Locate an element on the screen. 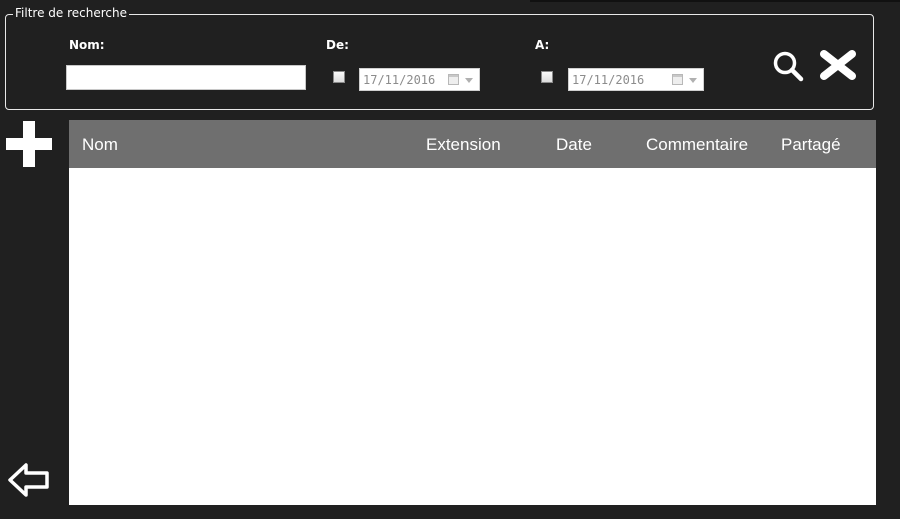  from-date-picker: 17/11/2016 is located at coordinates (419, 79).